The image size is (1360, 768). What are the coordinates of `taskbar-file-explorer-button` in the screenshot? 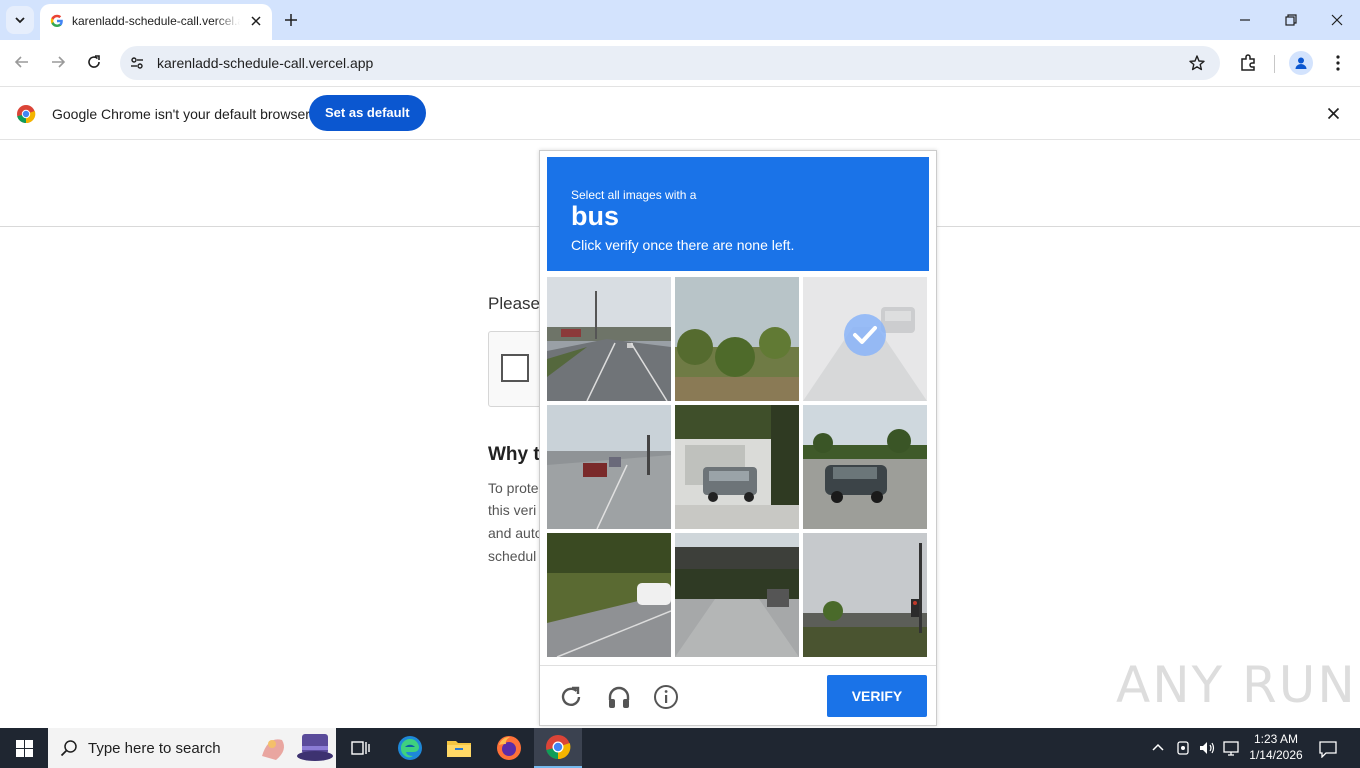 It's located at (459, 748).